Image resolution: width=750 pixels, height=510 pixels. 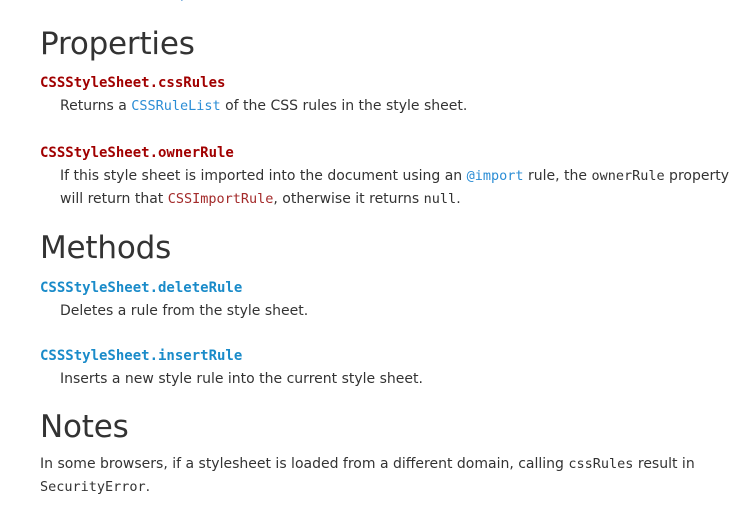 I want to click on deleterule-description: Deletes a rule from the style sheet., so click(x=184, y=311).